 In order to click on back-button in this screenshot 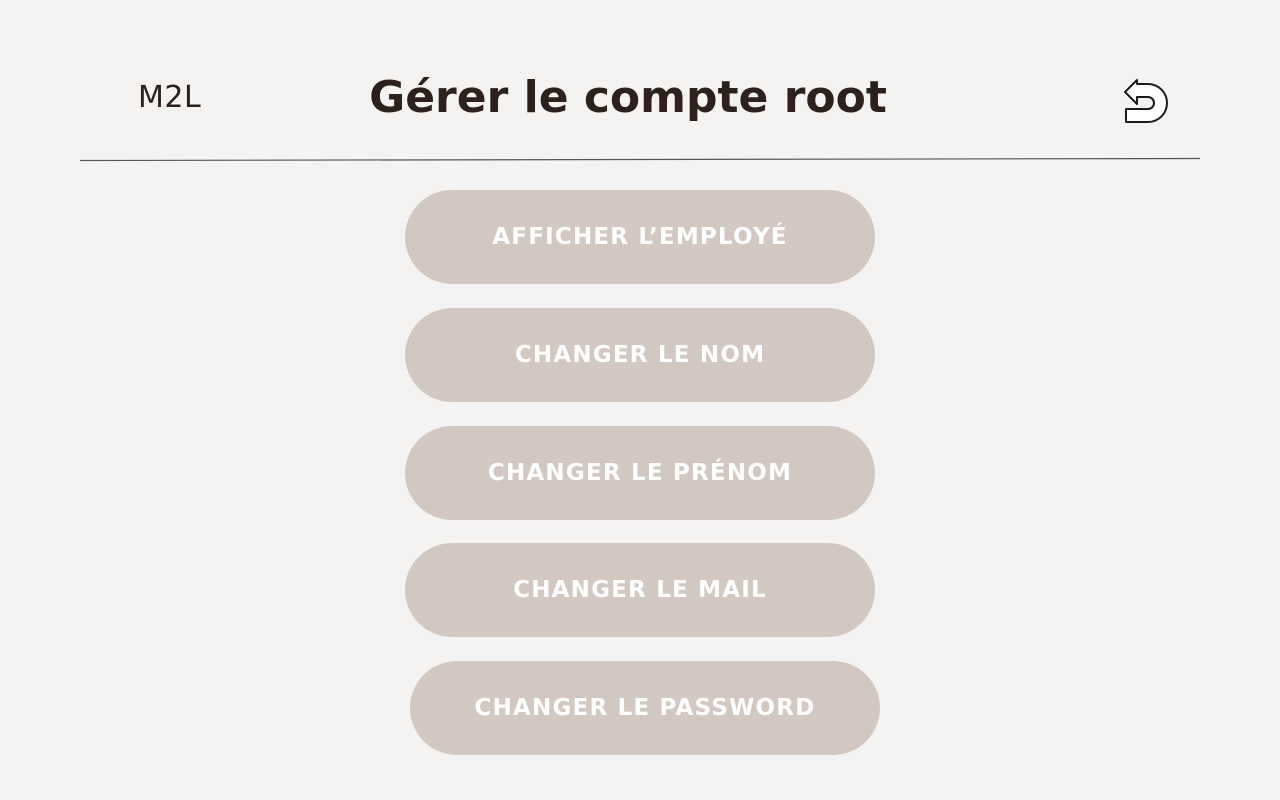, I will do `click(1145, 103)`.